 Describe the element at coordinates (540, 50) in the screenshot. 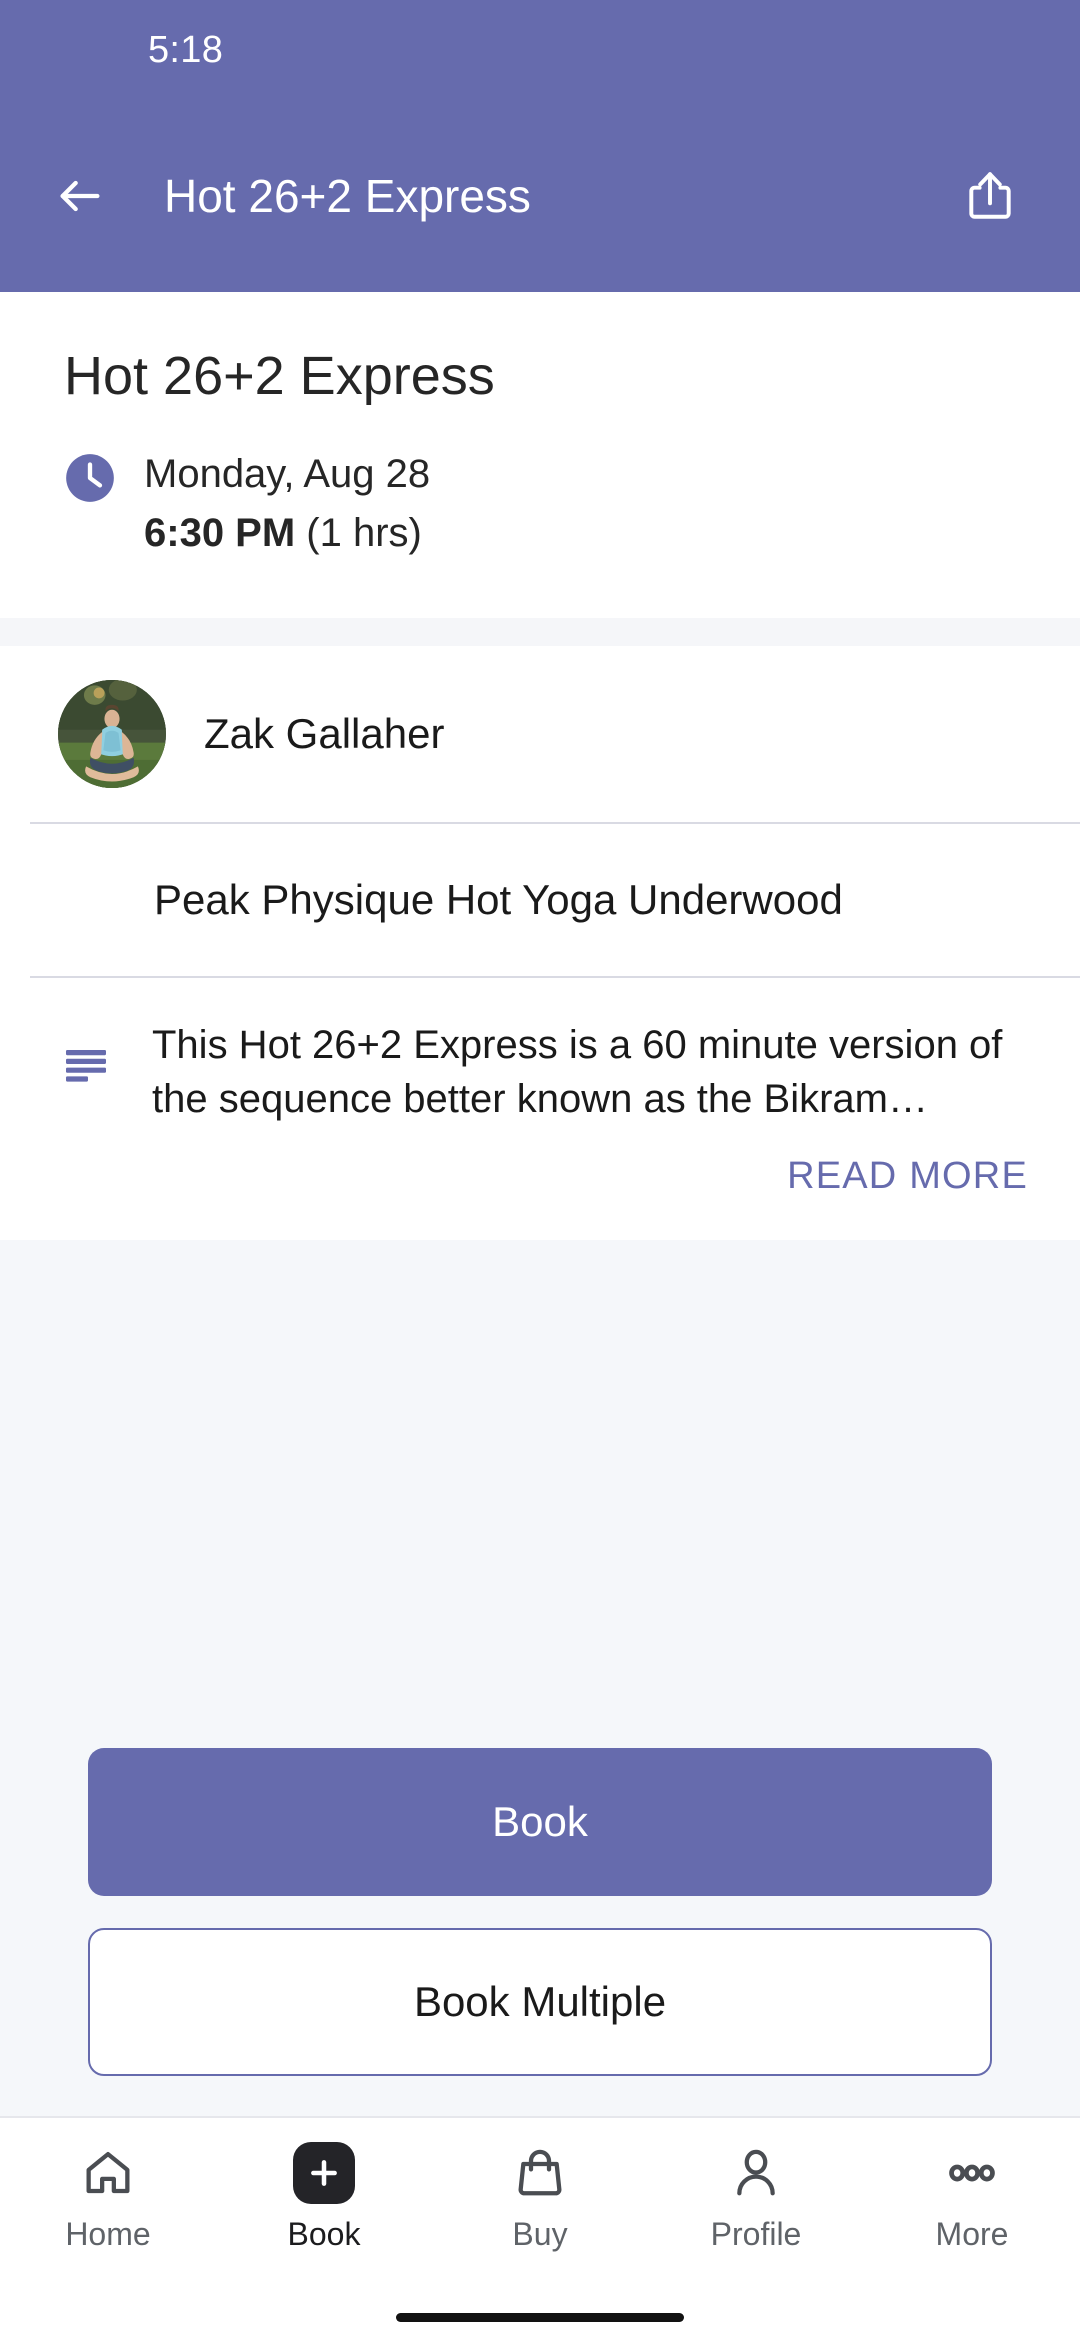

I see `status-bar: 5:18` at that location.